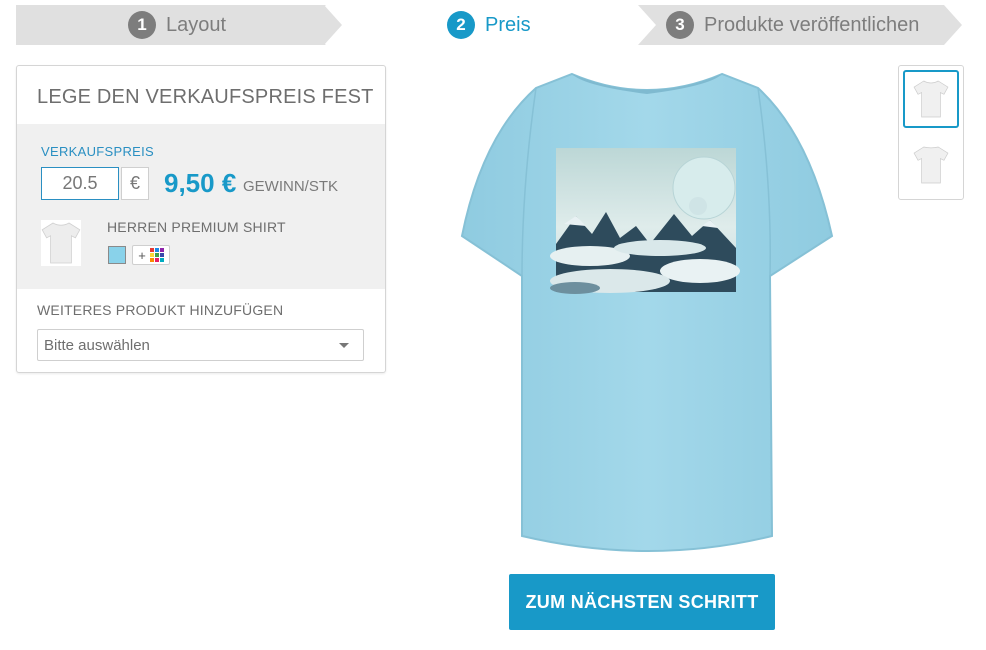  I want to click on product-thumbnail, so click(61, 243).